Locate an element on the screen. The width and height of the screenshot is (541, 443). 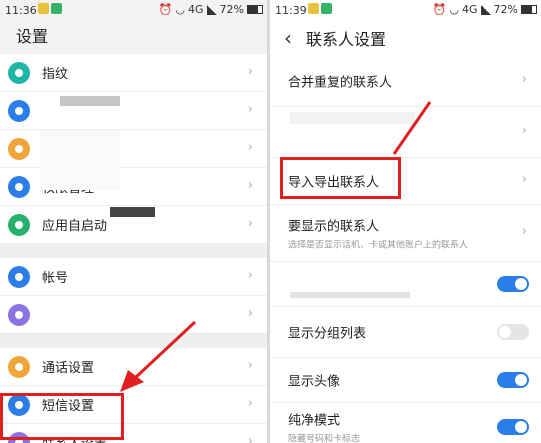
status-bar: 11:39 ⏰ ◡ 4G 72% is located at coordinates (405, 10).